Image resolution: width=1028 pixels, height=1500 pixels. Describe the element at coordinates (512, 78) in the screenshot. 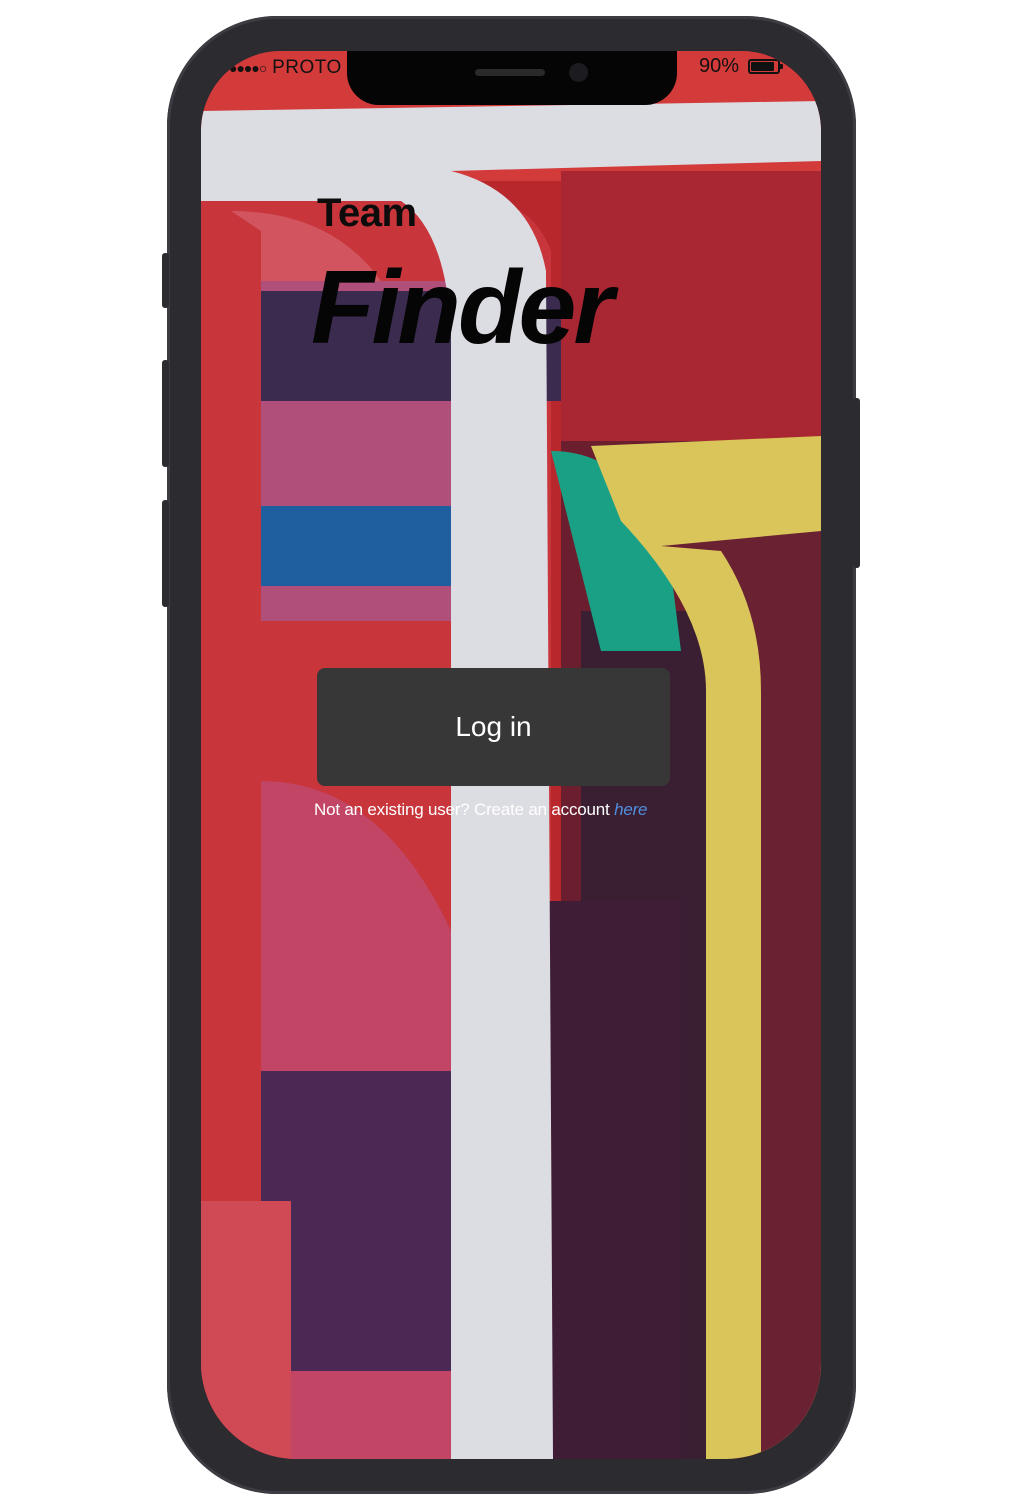

I see `notch` at that location.